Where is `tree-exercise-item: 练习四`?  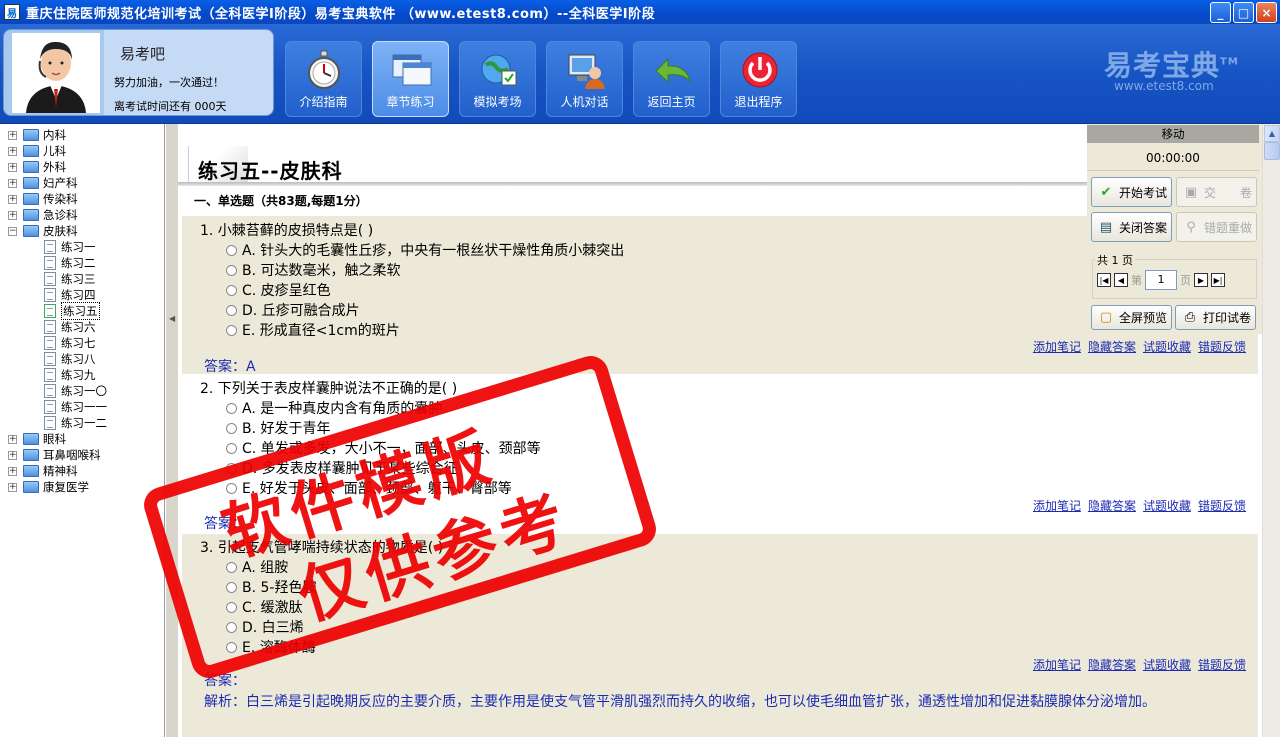 tree-exercise-item: 练习四 is located at coordinates (70, 295).